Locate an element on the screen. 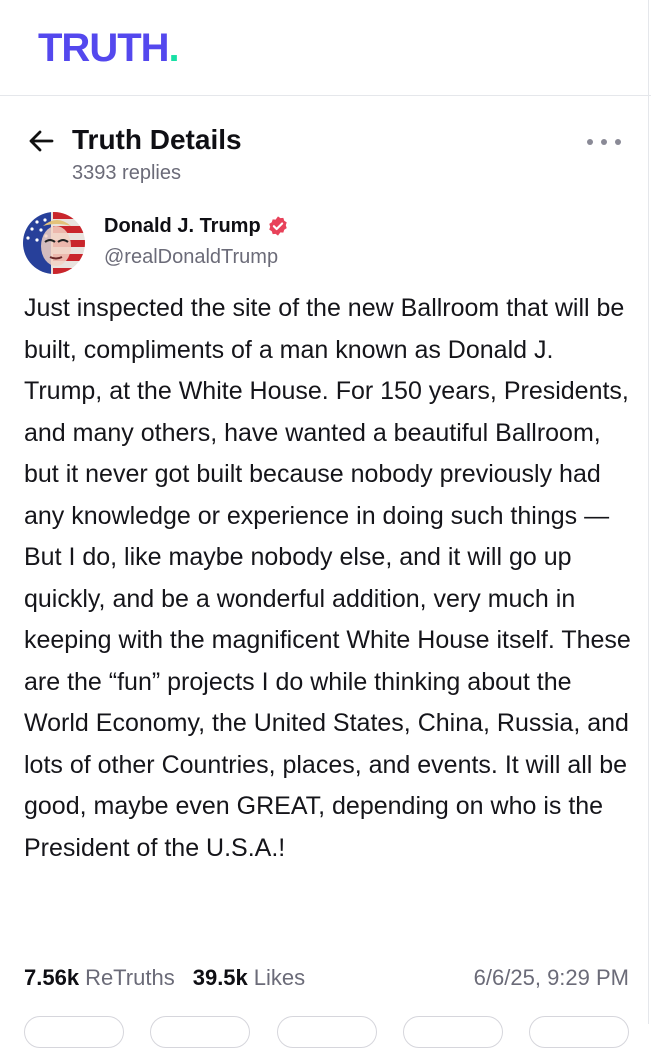  author-name: Donald J. Trump is located at coordinates (196, 226).